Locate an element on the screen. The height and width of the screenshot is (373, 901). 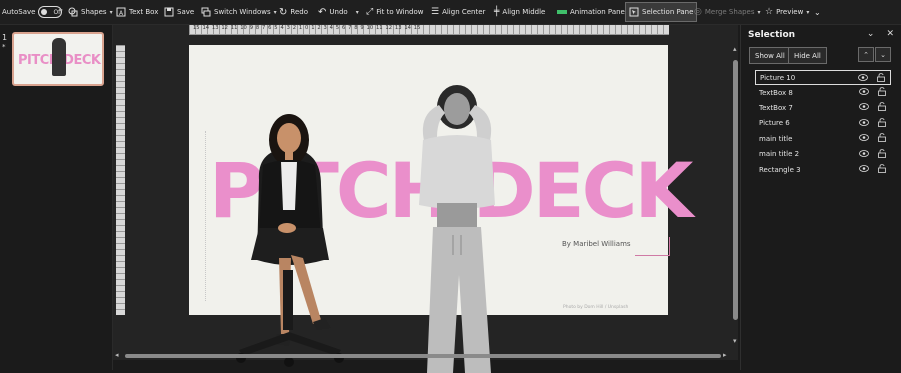
picture-seated-woman is located at coordinates (289, 241).